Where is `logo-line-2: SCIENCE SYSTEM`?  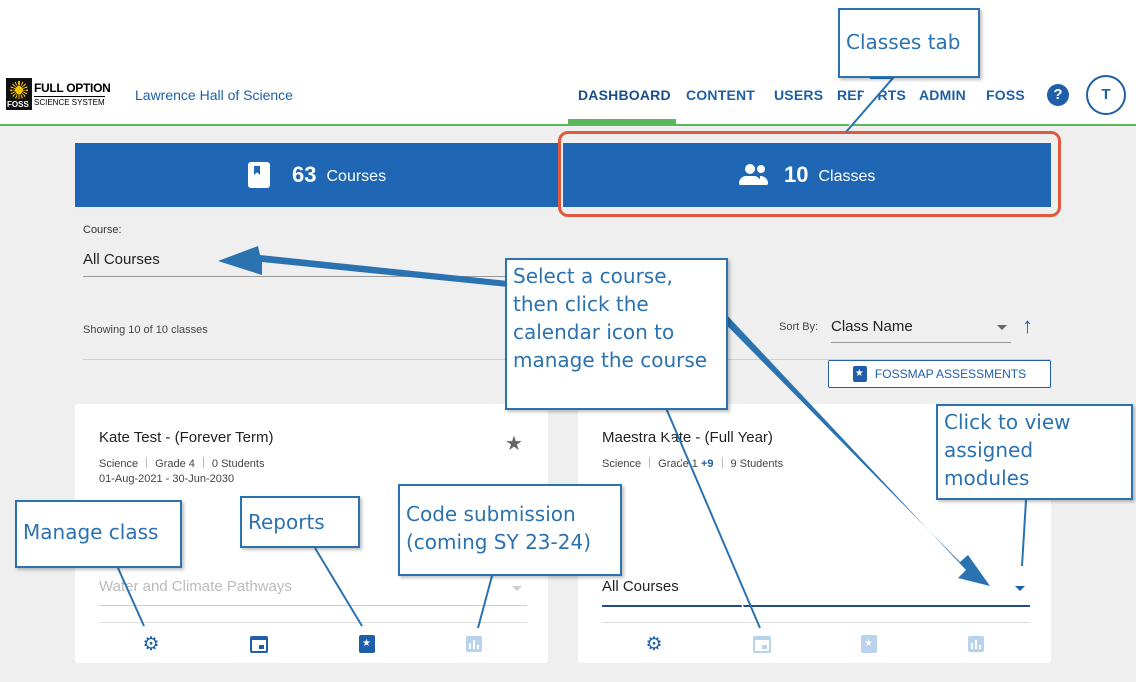 logo-line-2: SCIENCE SYSTEM is located at coordinates (69, 101).